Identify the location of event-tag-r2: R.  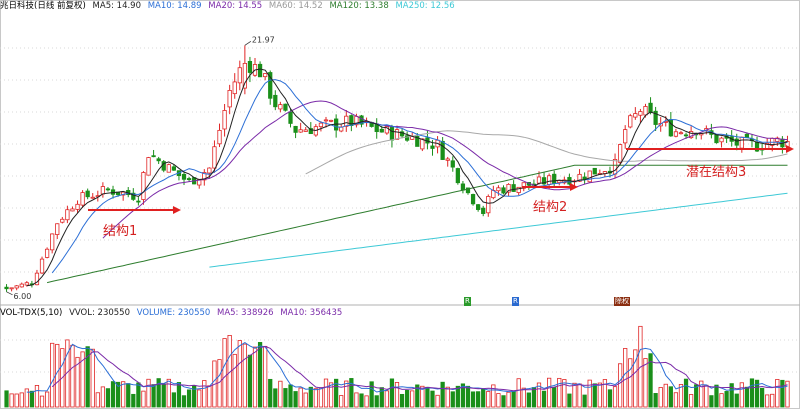
(515, 301).